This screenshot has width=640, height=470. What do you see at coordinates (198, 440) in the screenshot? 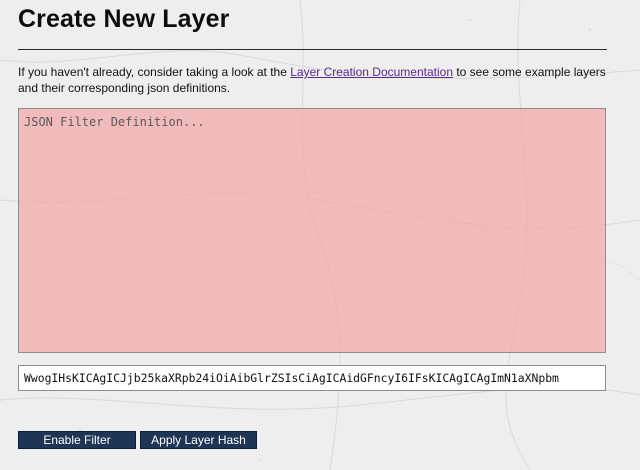
I see `apply-layer-hash-button: Apply Layer Hash` at bounding box center [198, 440].